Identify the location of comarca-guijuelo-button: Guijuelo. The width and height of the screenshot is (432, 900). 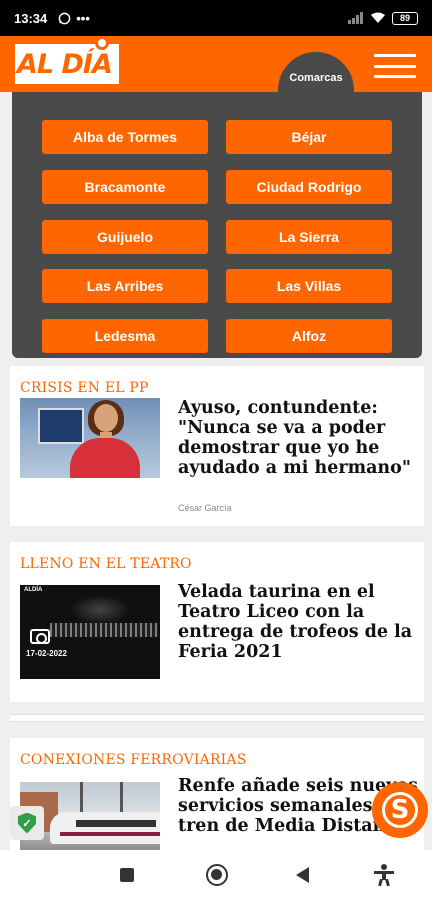
(125, 236).